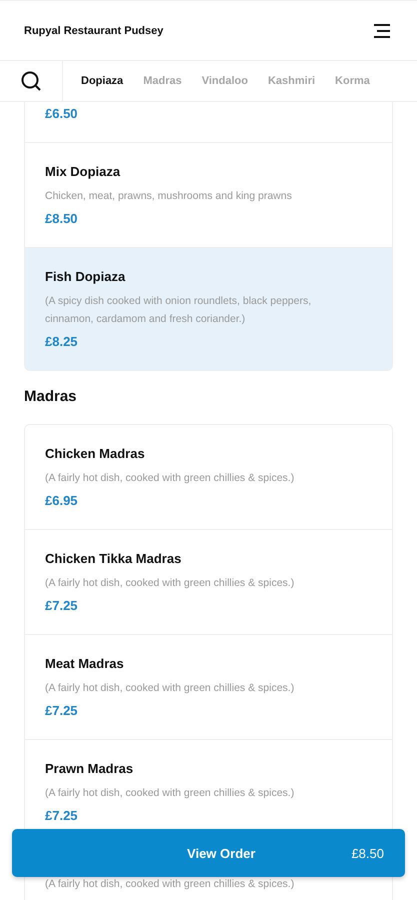 The width and height of the screenshot is (417, 900). What do you see at coordinates (85, 664) in the screenshot?
I see `dish-name: Meat Madras` at bounding box center [85, 664].